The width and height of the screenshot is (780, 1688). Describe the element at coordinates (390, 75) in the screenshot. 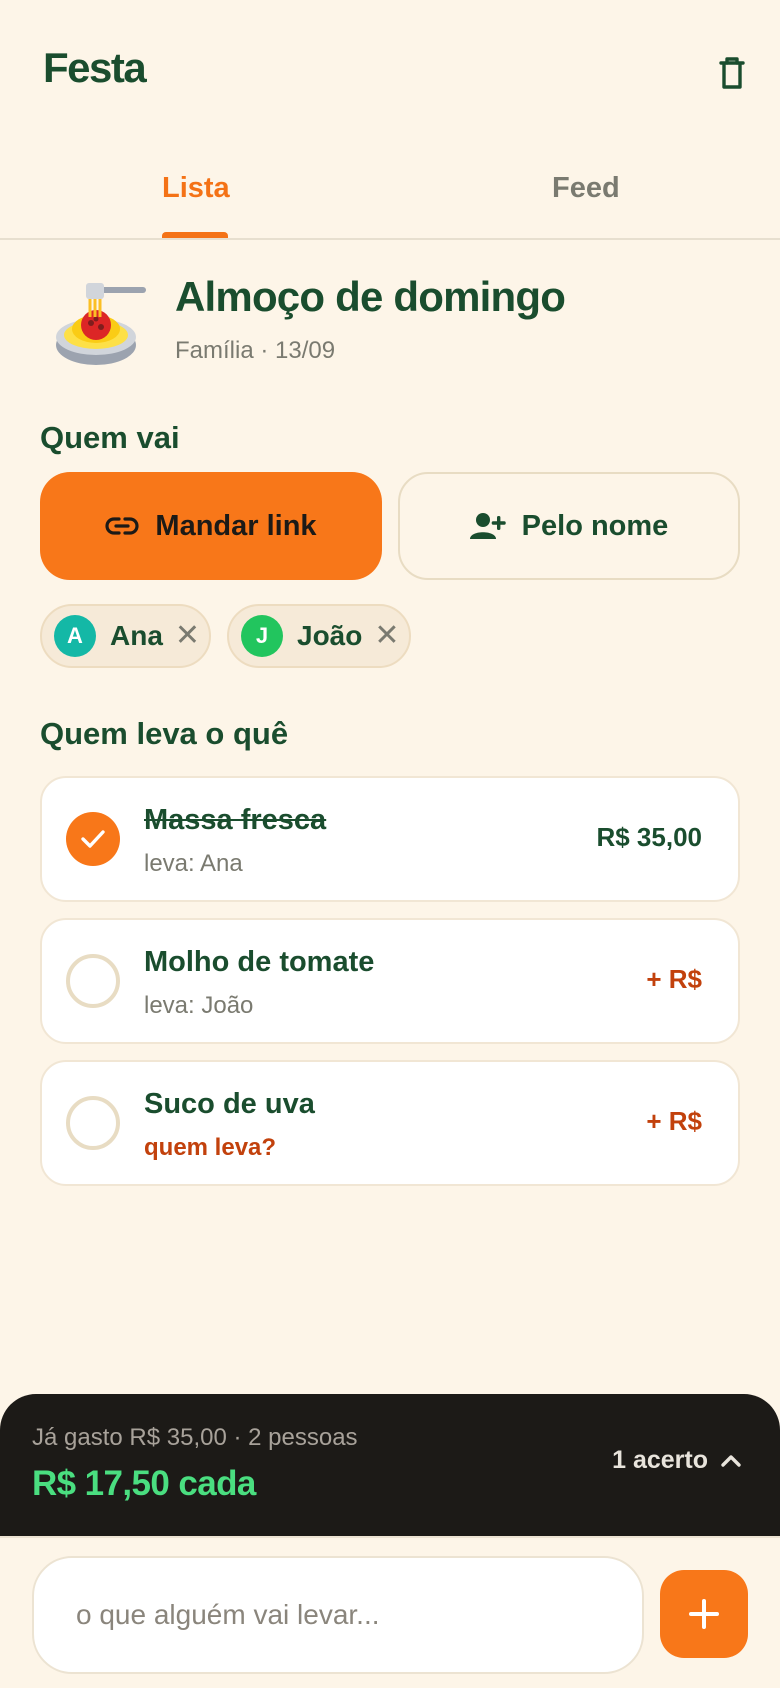

I see `app-header: Festa` at that location.